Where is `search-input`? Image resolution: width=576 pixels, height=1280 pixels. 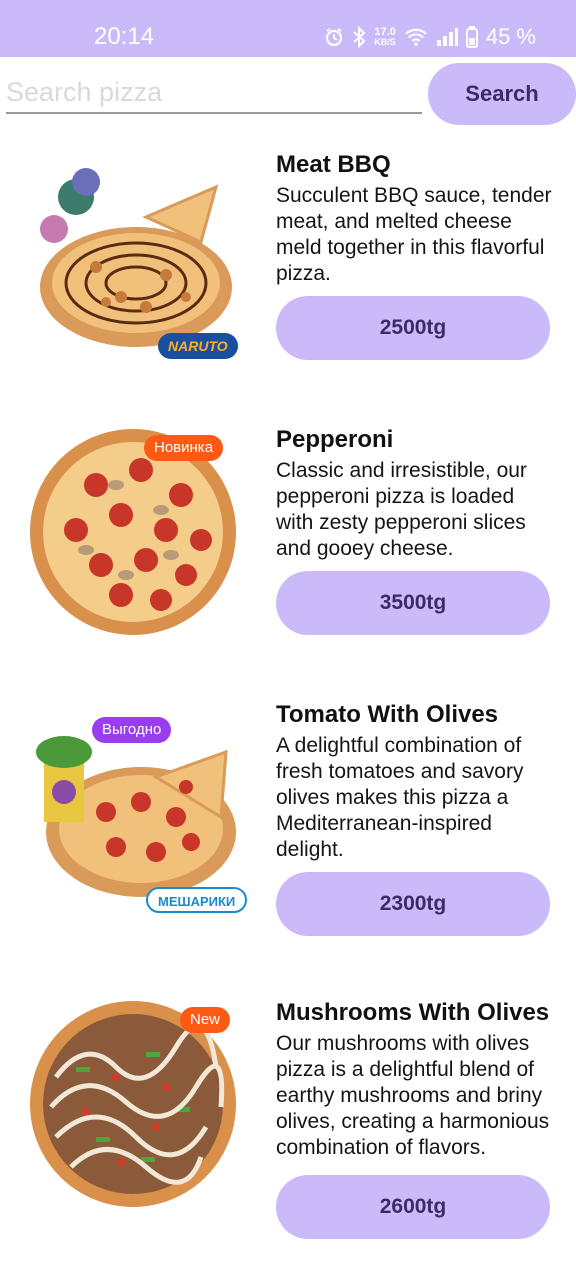 search-input is located at coordinates (214, 93).